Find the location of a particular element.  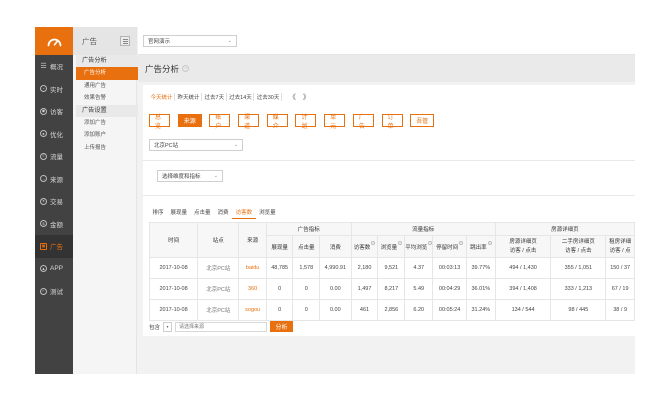

match-mode-select: ▾ is located at coordinates (168, 326).